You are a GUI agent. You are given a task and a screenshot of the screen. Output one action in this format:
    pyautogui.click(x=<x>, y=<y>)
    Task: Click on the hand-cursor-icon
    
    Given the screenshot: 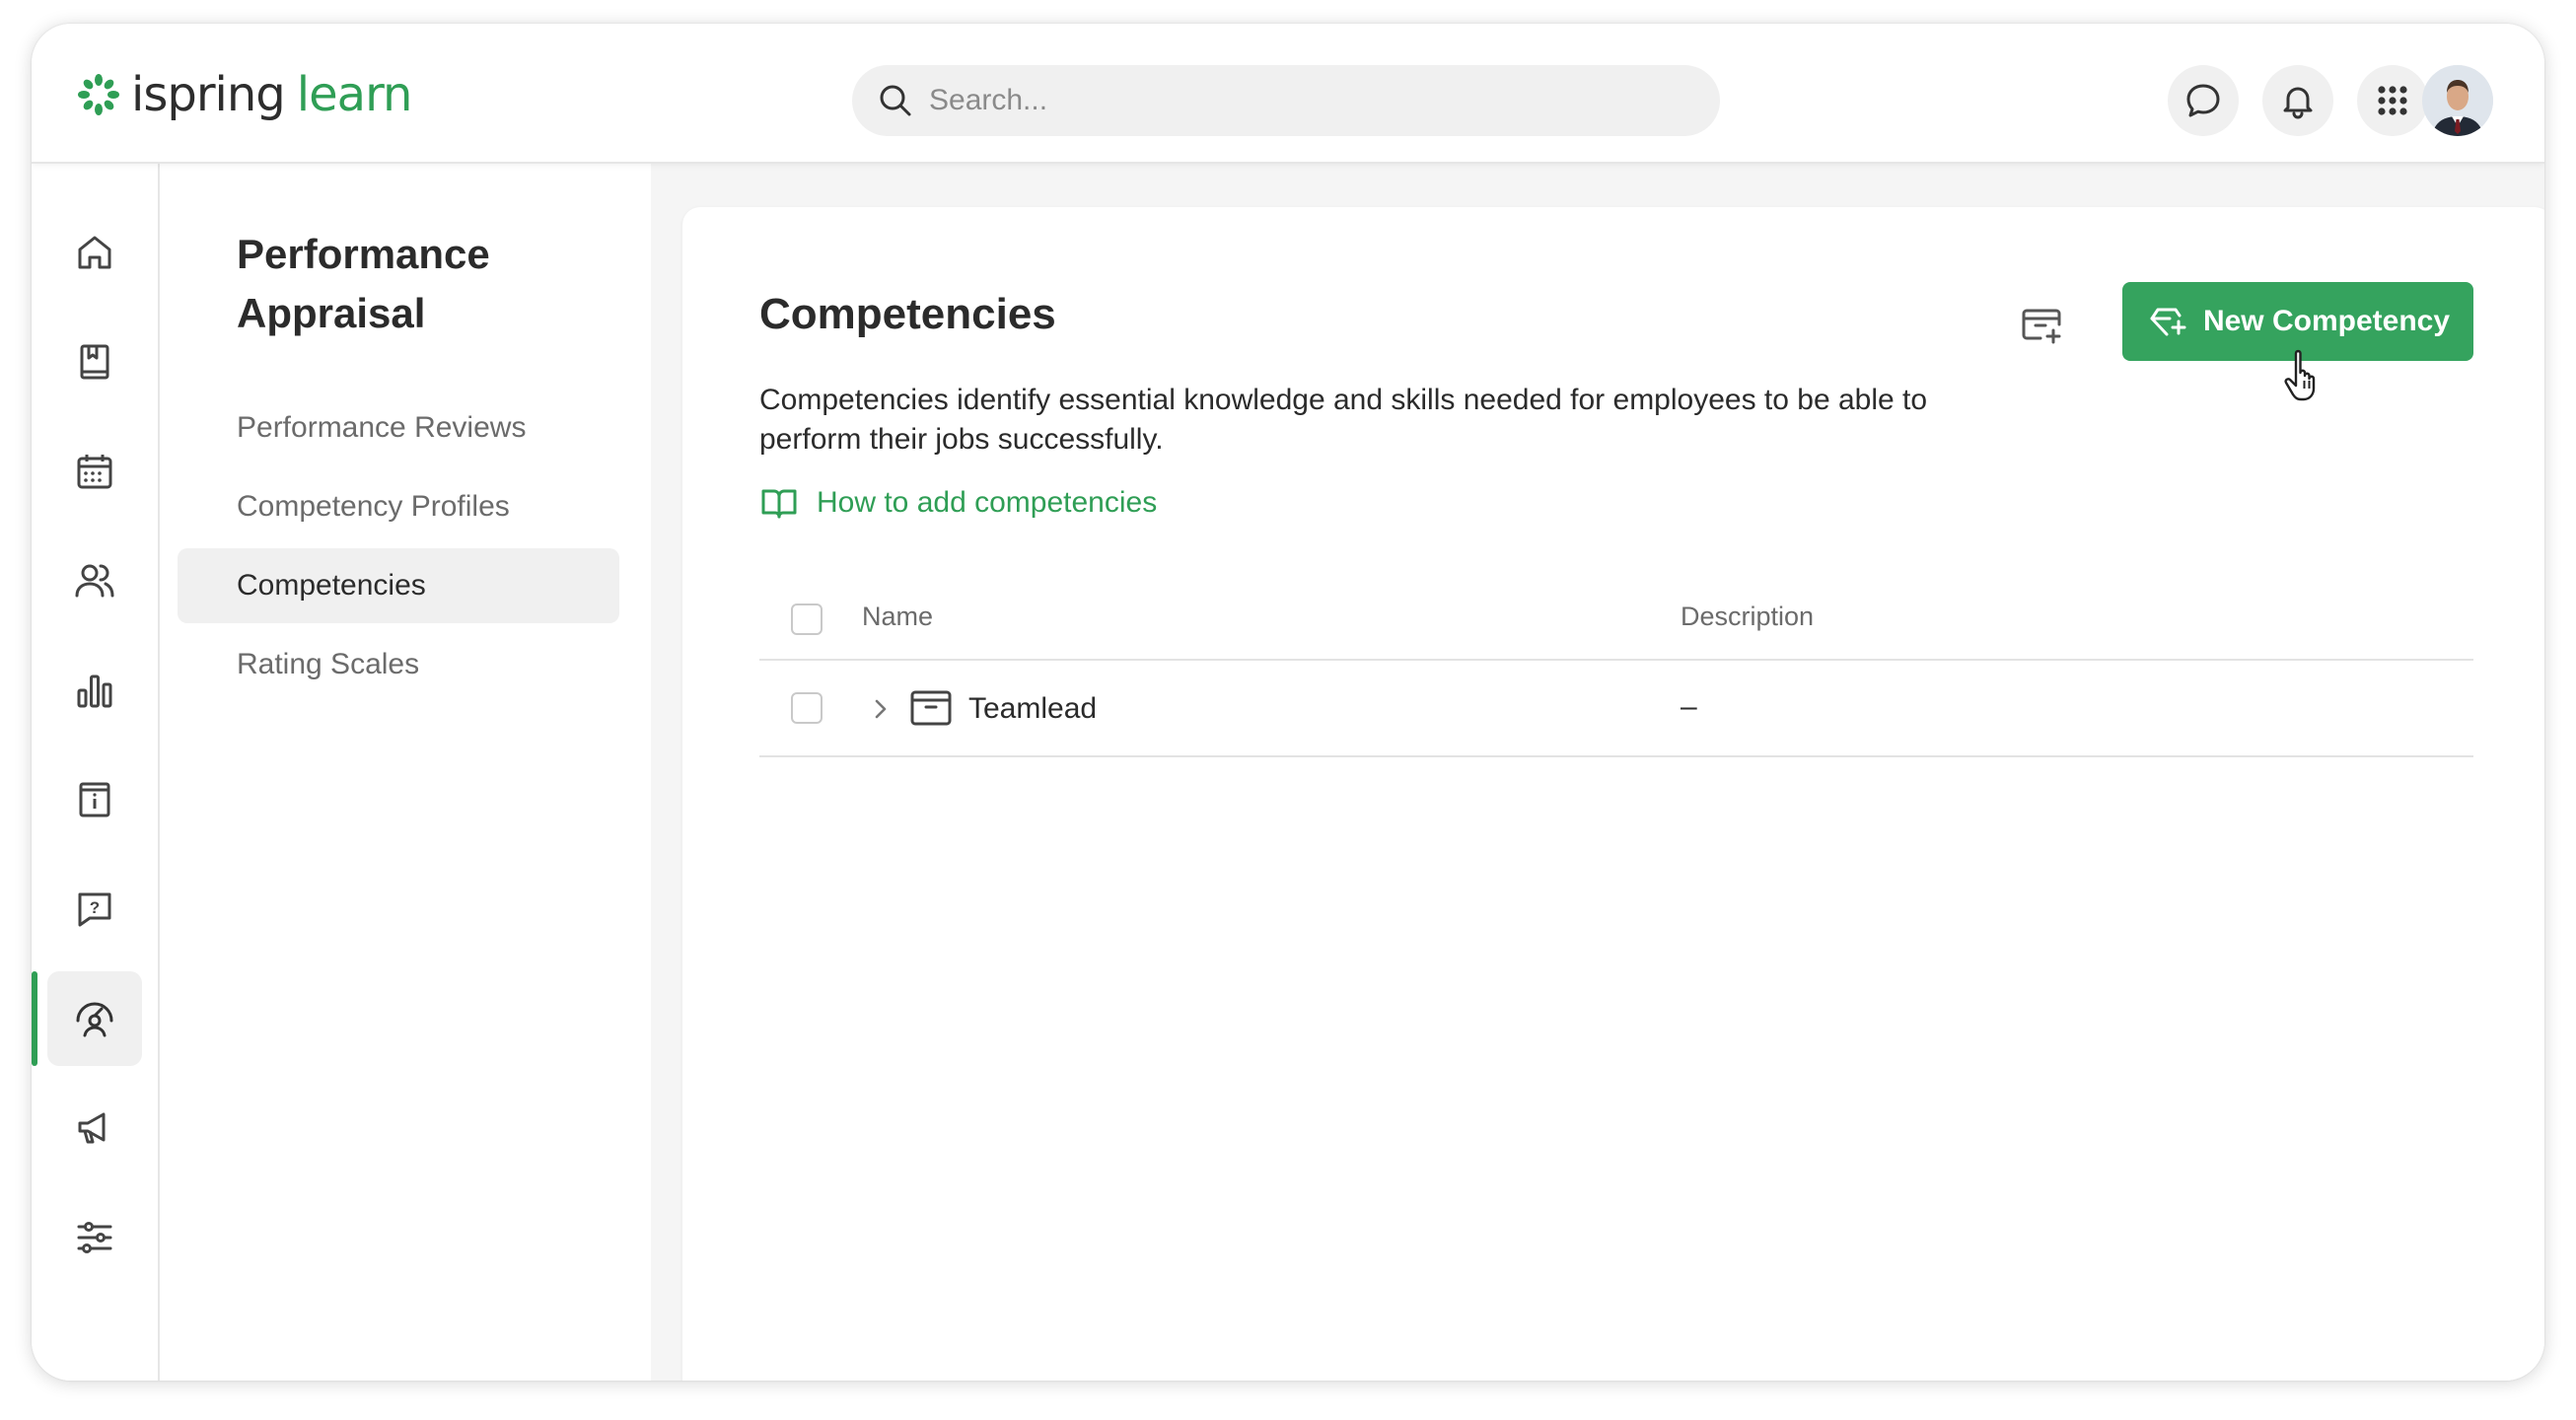 What is the action you would take?
    pyautogui.click(x=2300, y=375)
    